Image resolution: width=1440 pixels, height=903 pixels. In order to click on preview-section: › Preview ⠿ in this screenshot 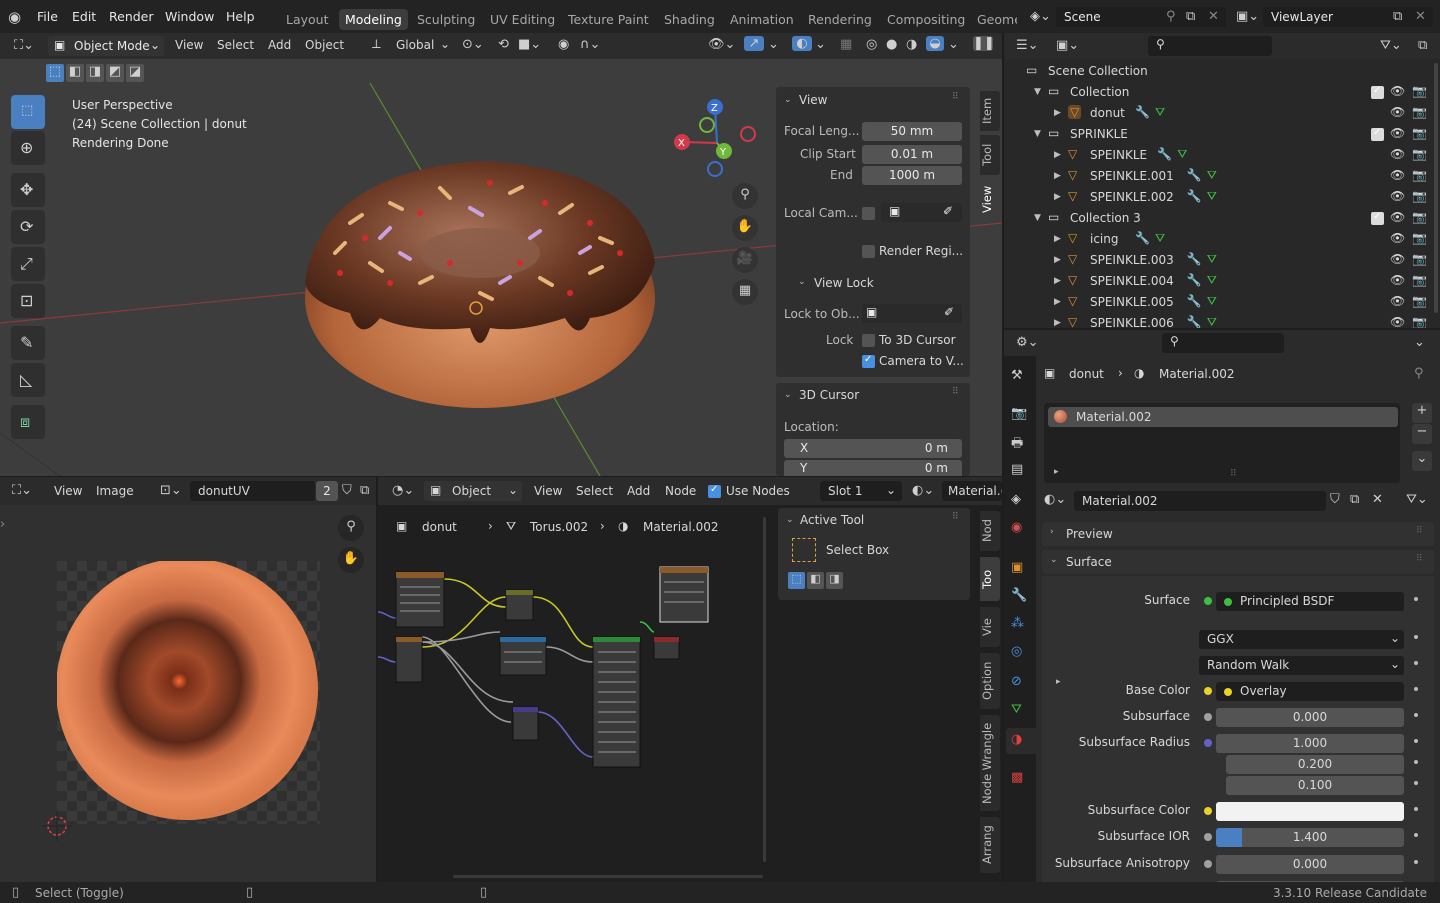, I will do `click(1238, 534)`.